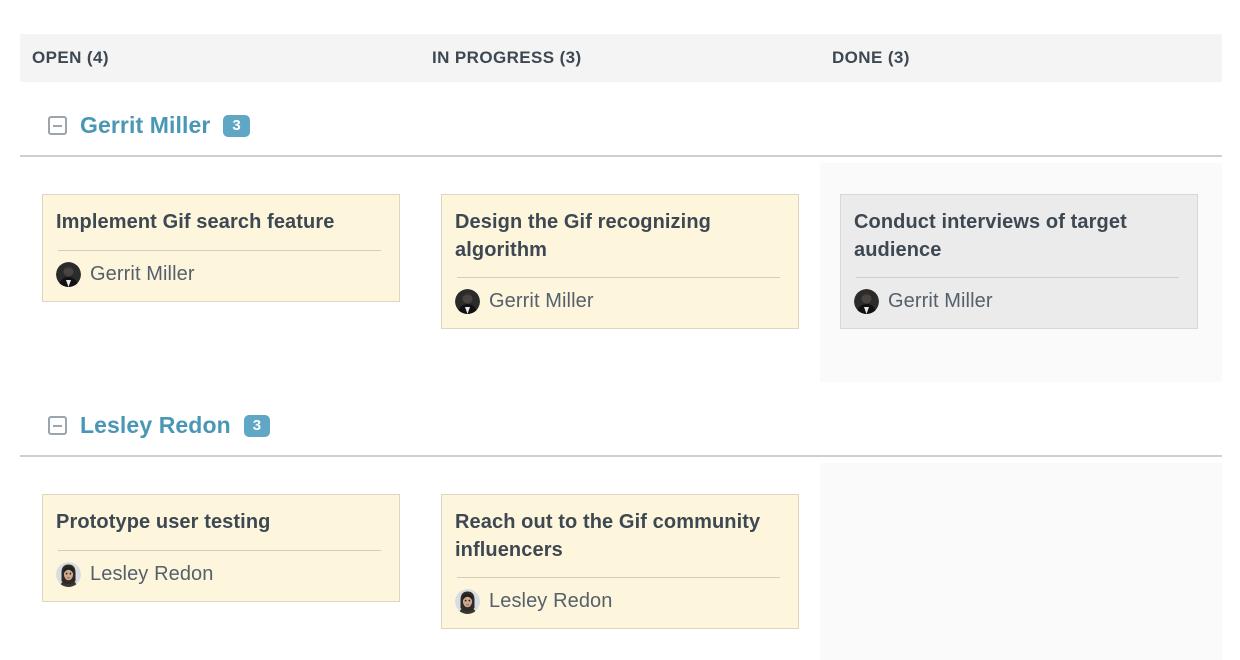 This screenshot has width=1240, height=660. What do you see at coordinates (220, 58) in the screenshot?
I see `column-header-open: OPEN (4)` at bounding box center [220, 58].